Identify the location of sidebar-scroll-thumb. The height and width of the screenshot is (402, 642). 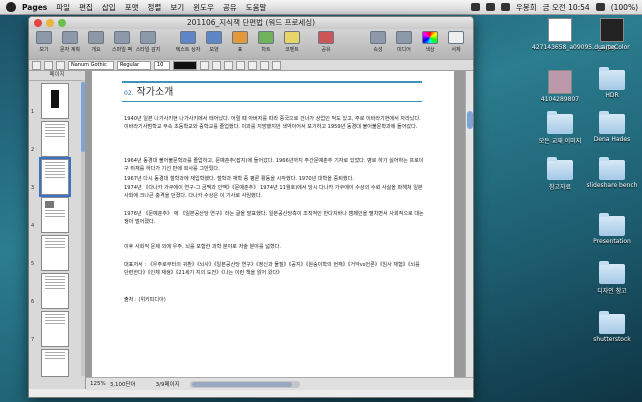
(83, 117).